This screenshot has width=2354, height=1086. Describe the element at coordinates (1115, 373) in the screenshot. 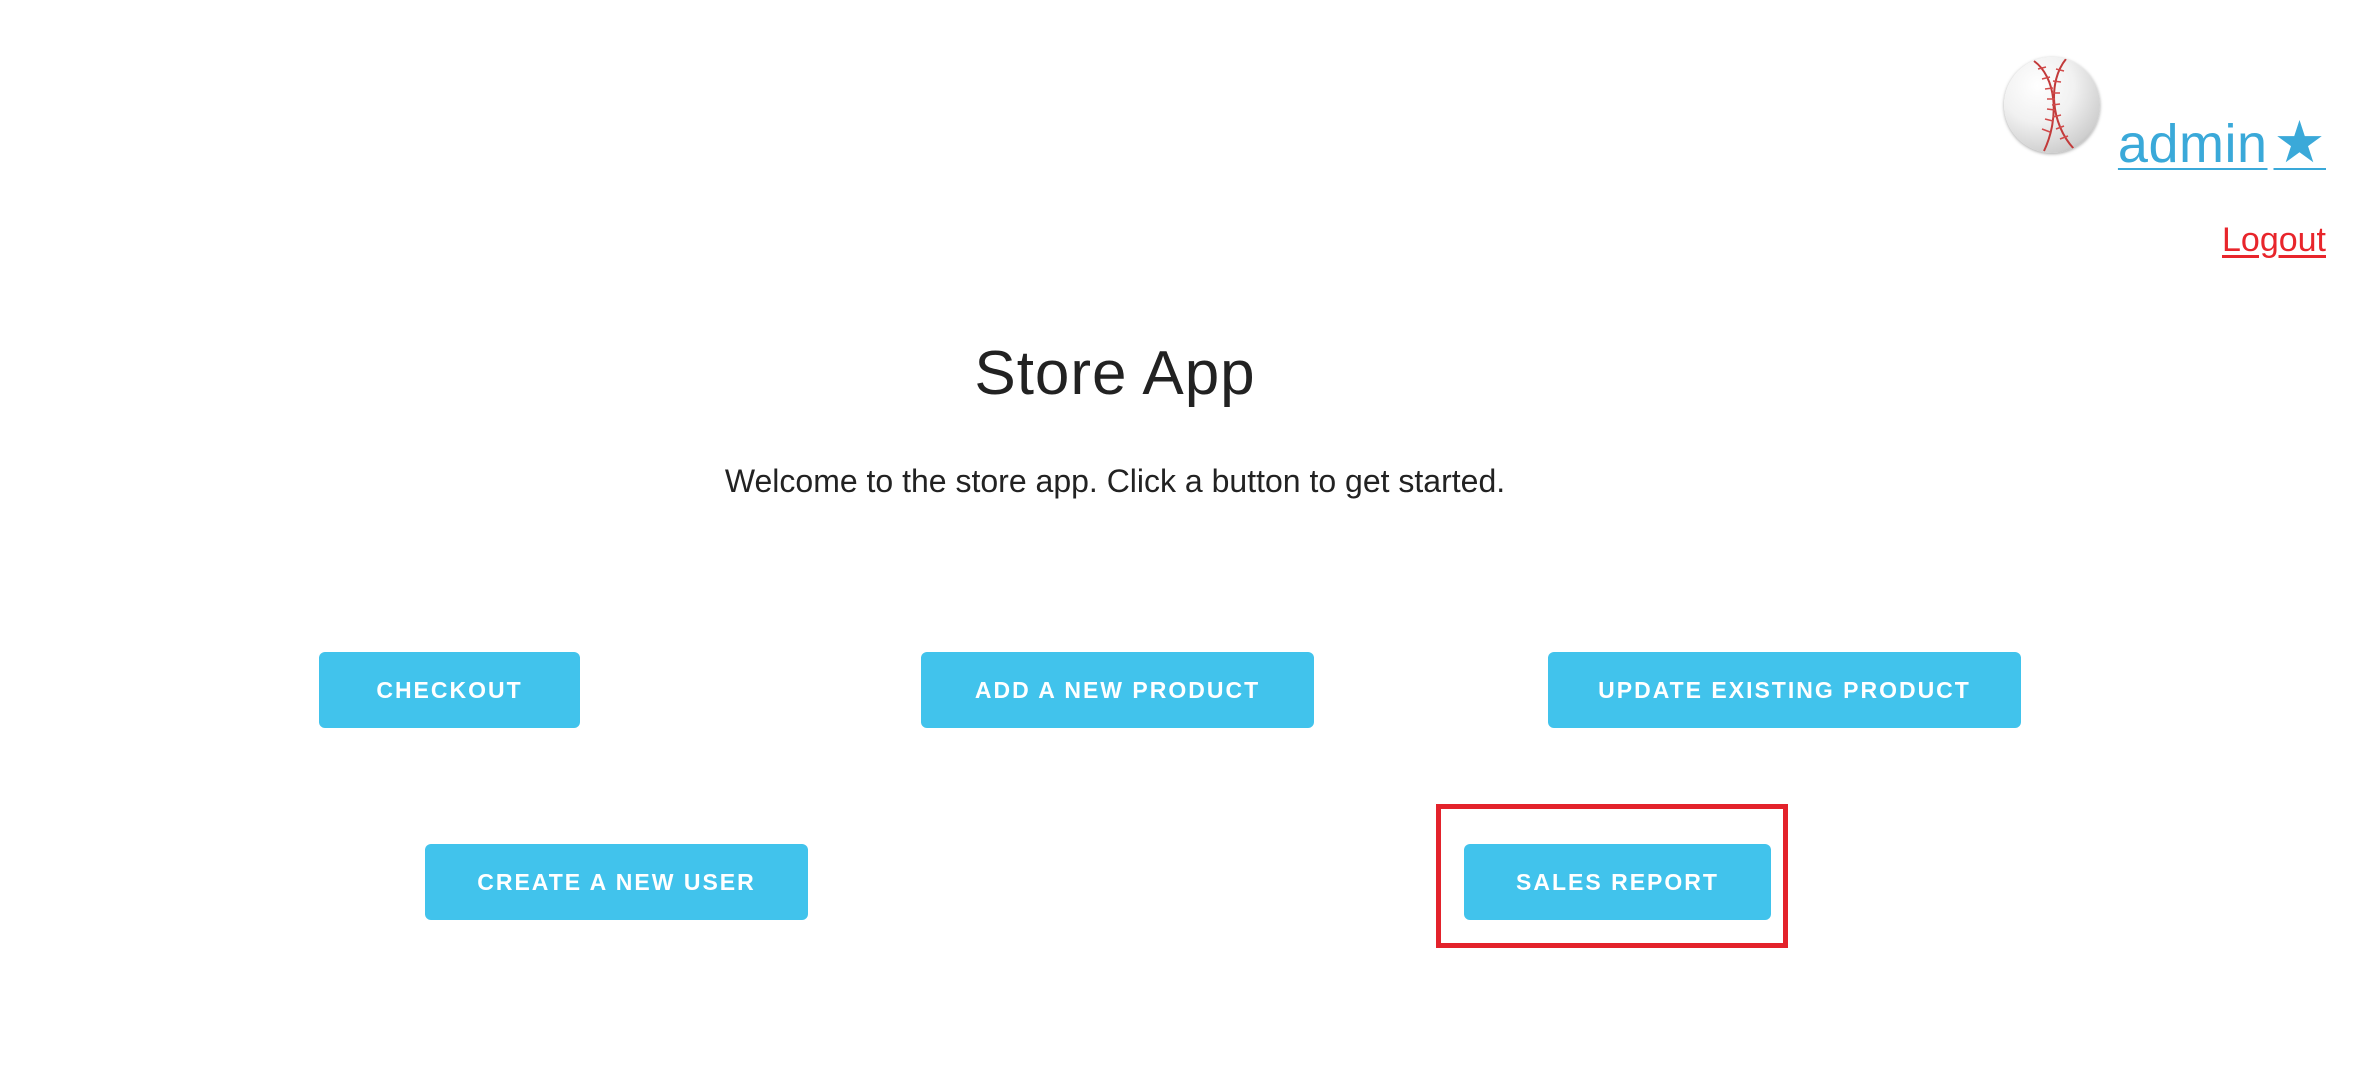

I see `page-title: Store App` at that location.